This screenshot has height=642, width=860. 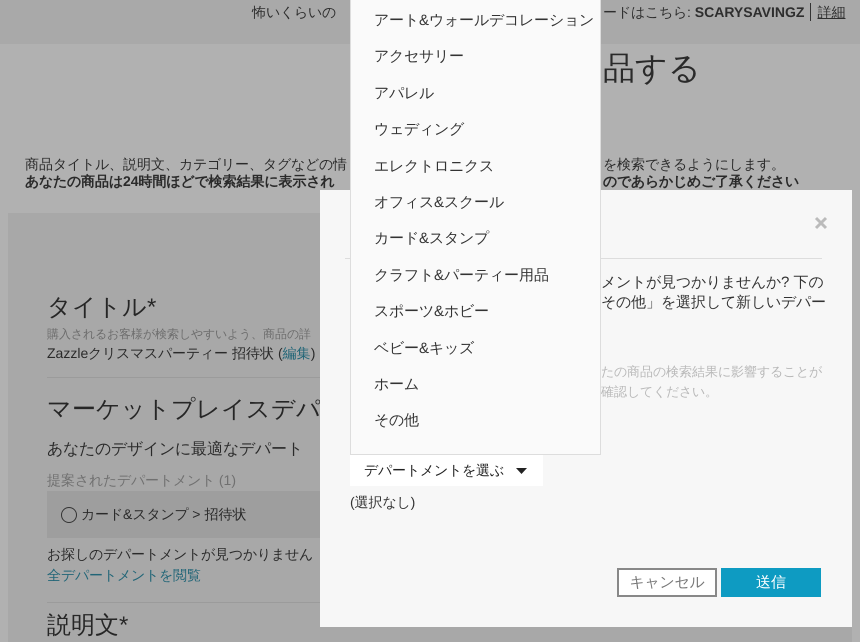 I want to click on option-label: カード&スタンプ > 招待状, so click(x=163, y=515).